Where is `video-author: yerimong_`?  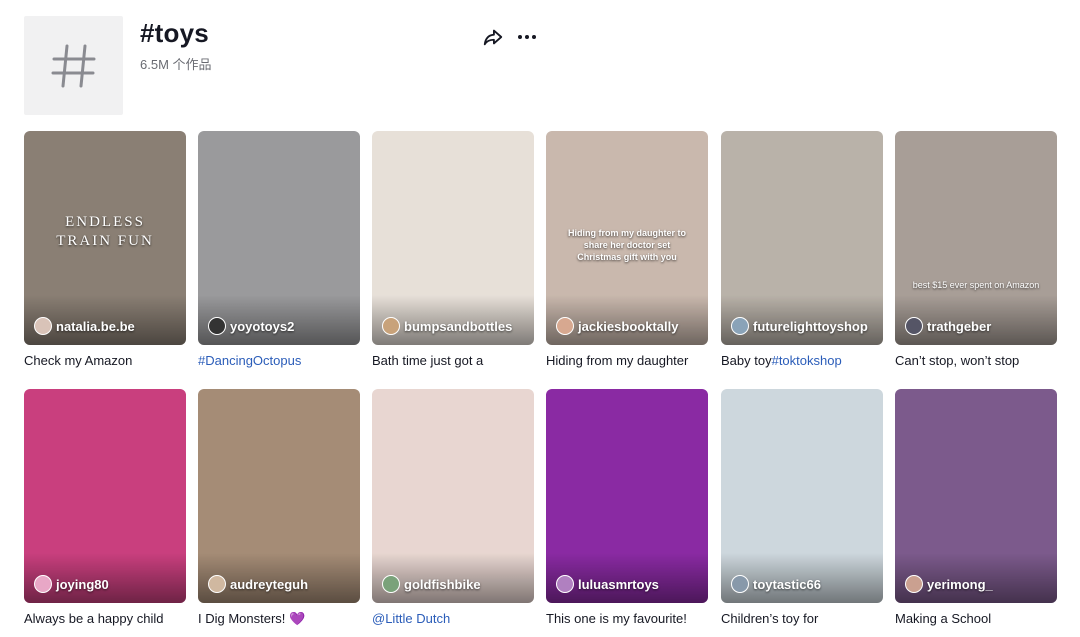
video-author: yerimong_ is located at coordinates (949, 584).